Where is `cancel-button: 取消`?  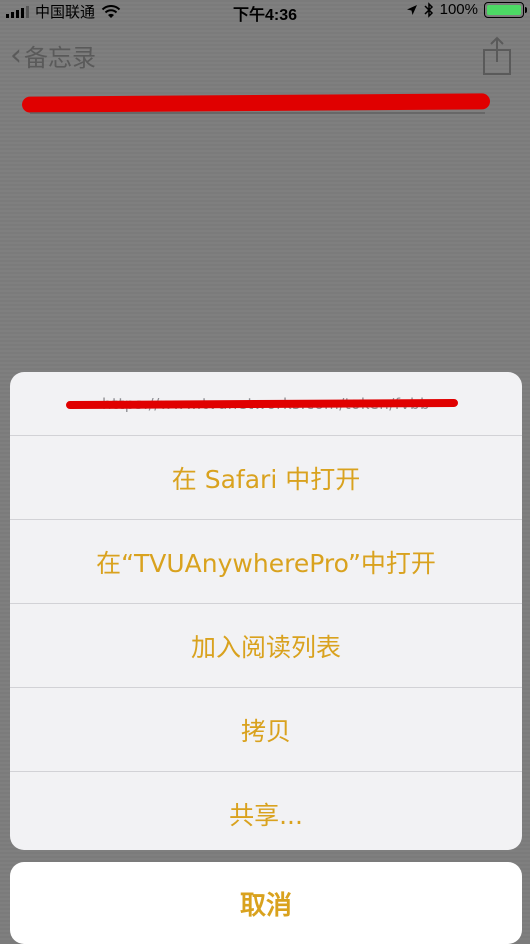
cancel-button: 取消 is located at coordinates (266, 903).